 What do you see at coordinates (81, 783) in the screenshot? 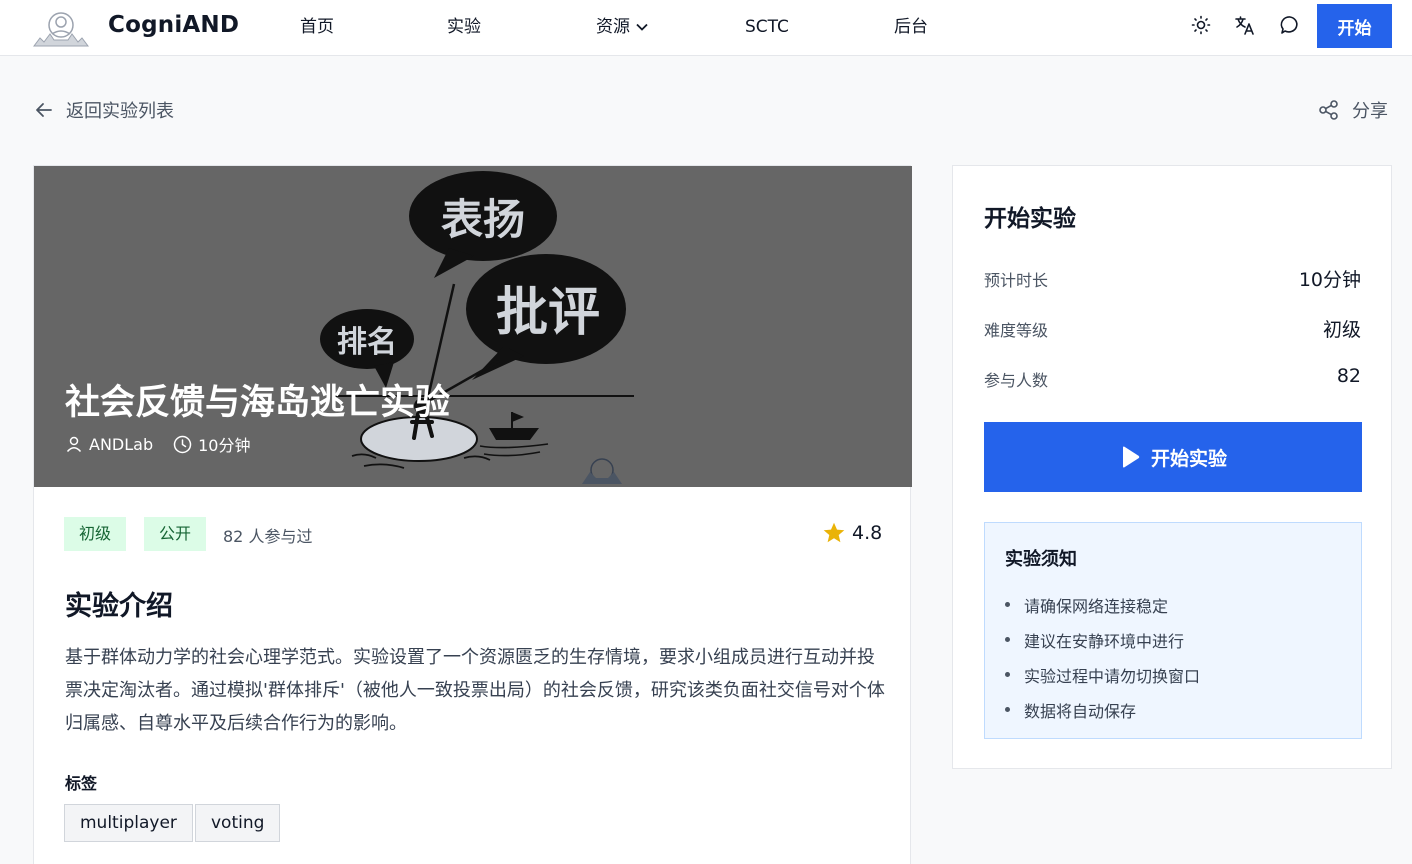
I see `tags-heading: 标签` at bounding box center [81, 783].